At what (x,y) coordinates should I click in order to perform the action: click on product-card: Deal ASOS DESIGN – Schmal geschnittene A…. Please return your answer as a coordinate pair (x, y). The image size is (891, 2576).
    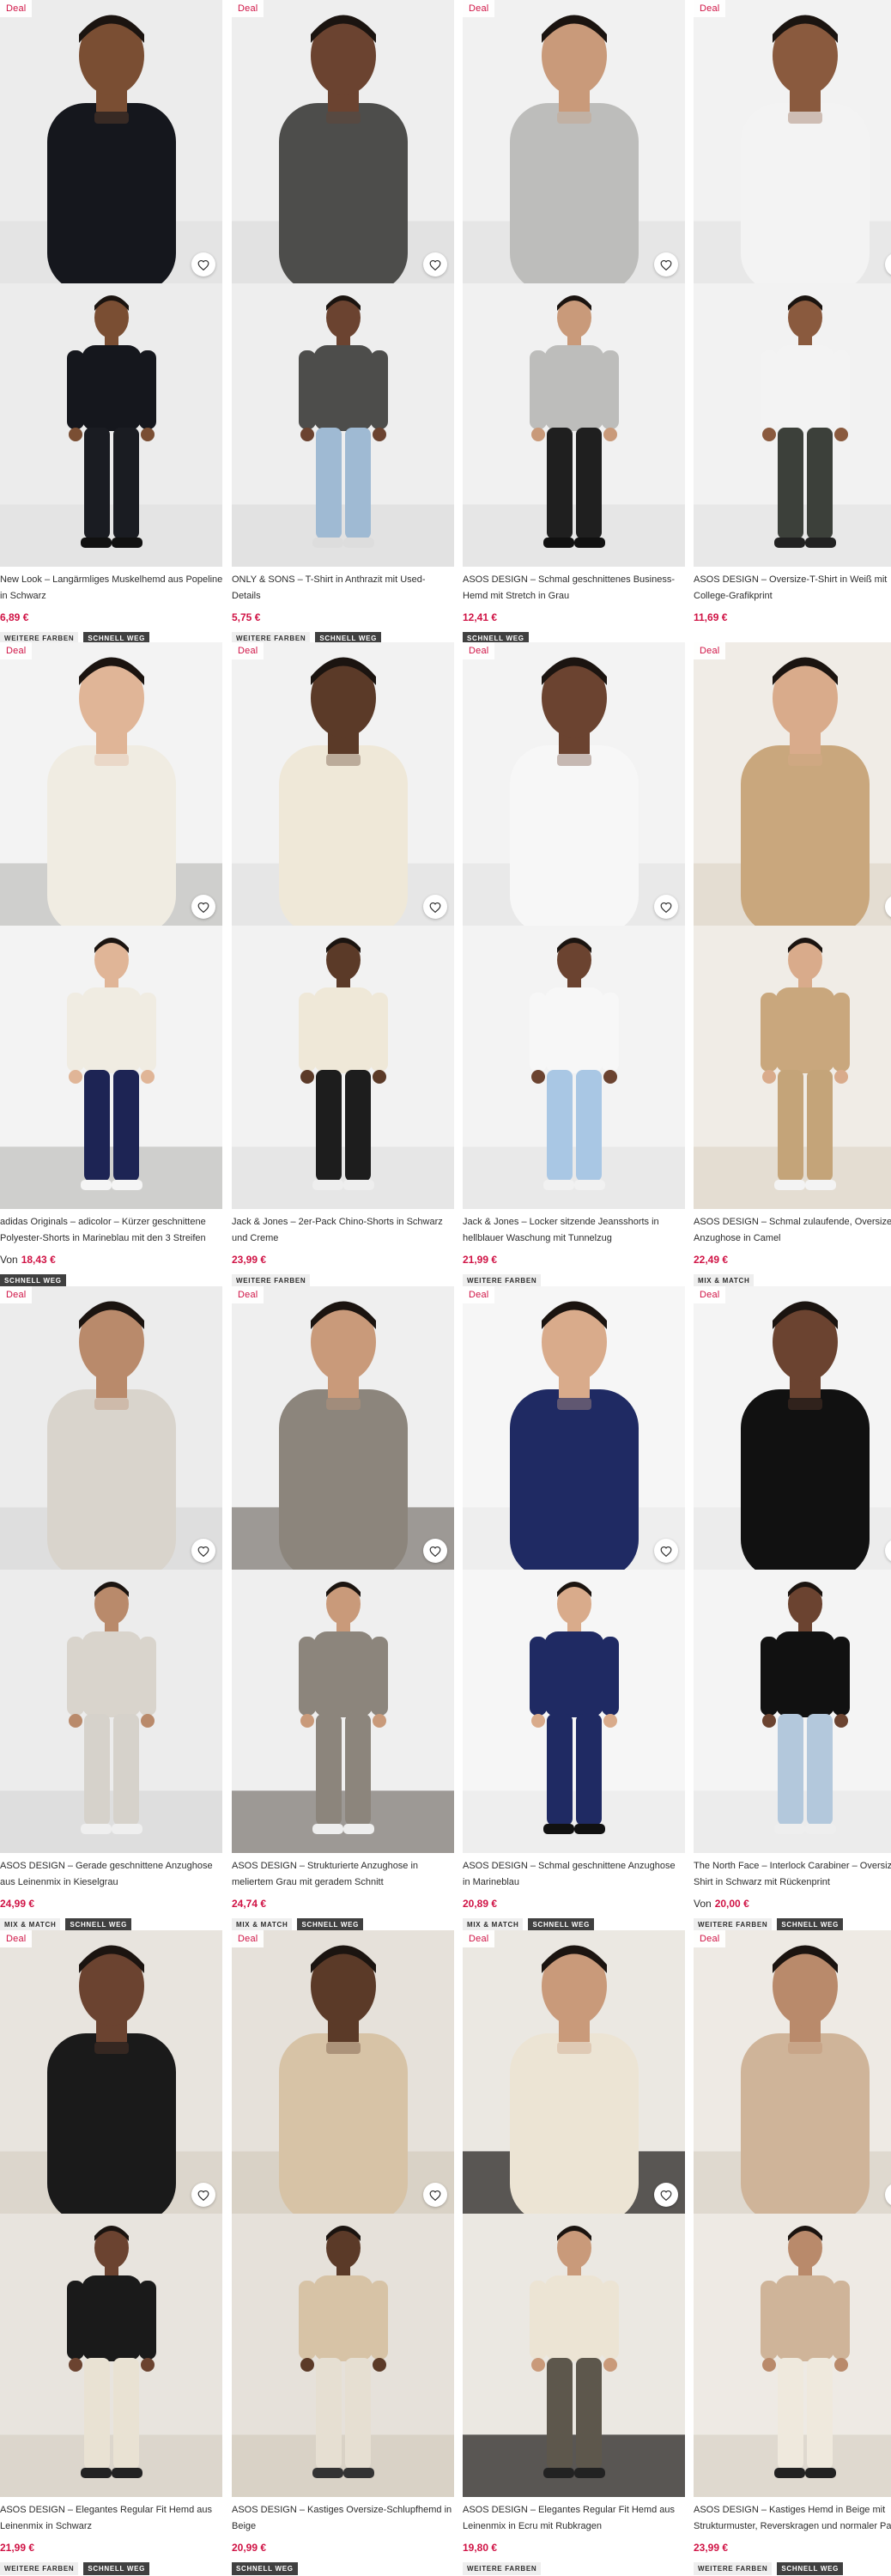
    Looking at the image, I should click on (574, 1609).